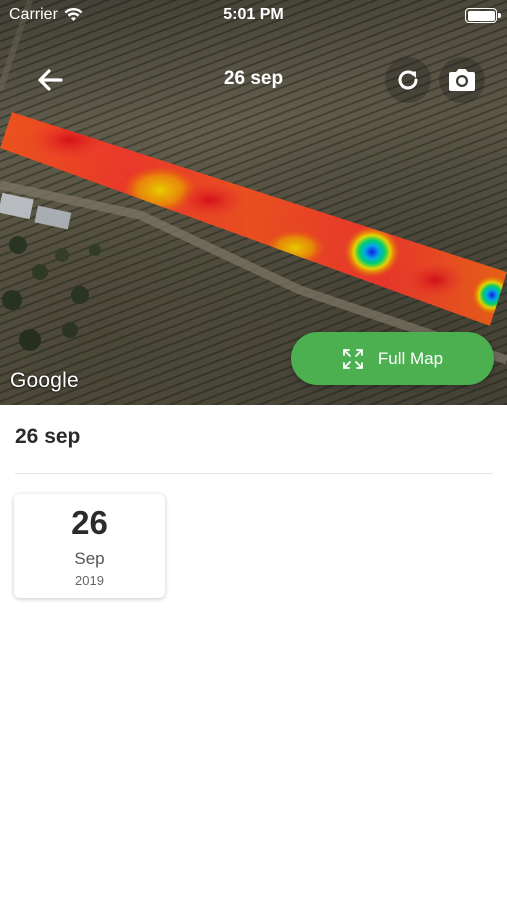 Image resolution: width=507 pixels, height=900 pixels. I want to click on refresh-icon, so click(408, 80).